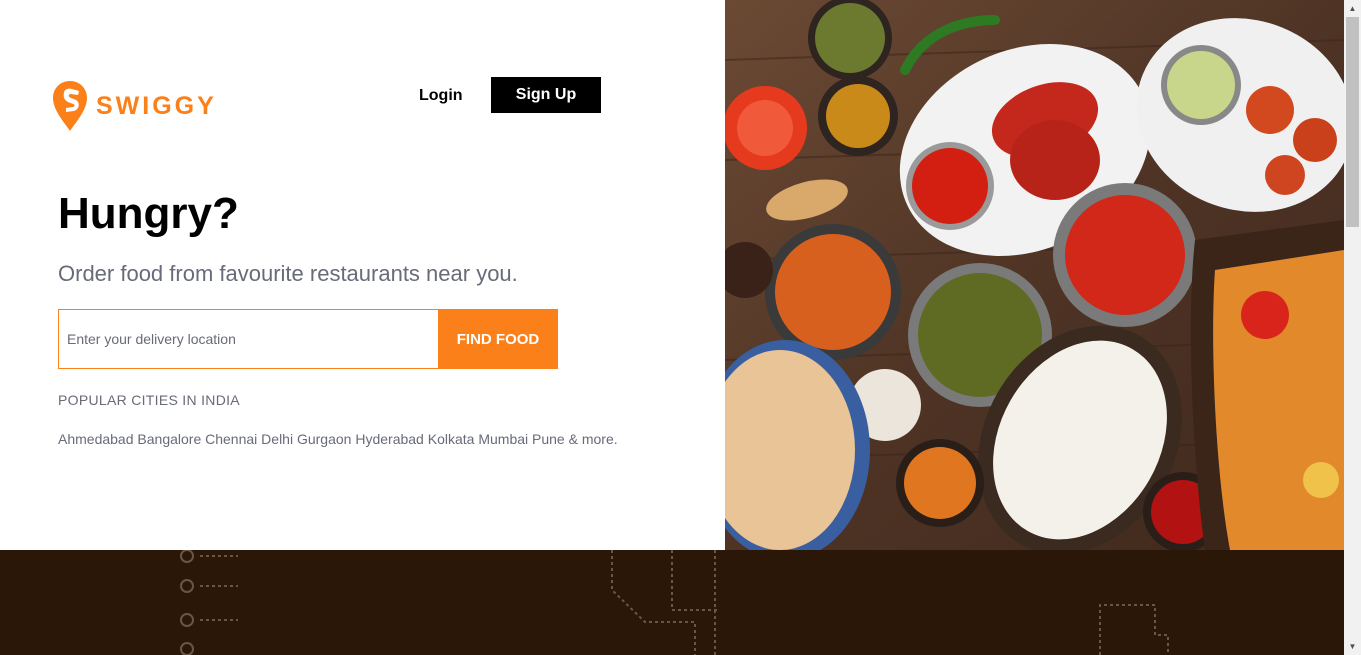 The image size is (1361, 655). What do you see at coordinates (1352, 8) in the screenshot?
I see `triangle-up-icon: ▲` at bounding box center [1352, 8].